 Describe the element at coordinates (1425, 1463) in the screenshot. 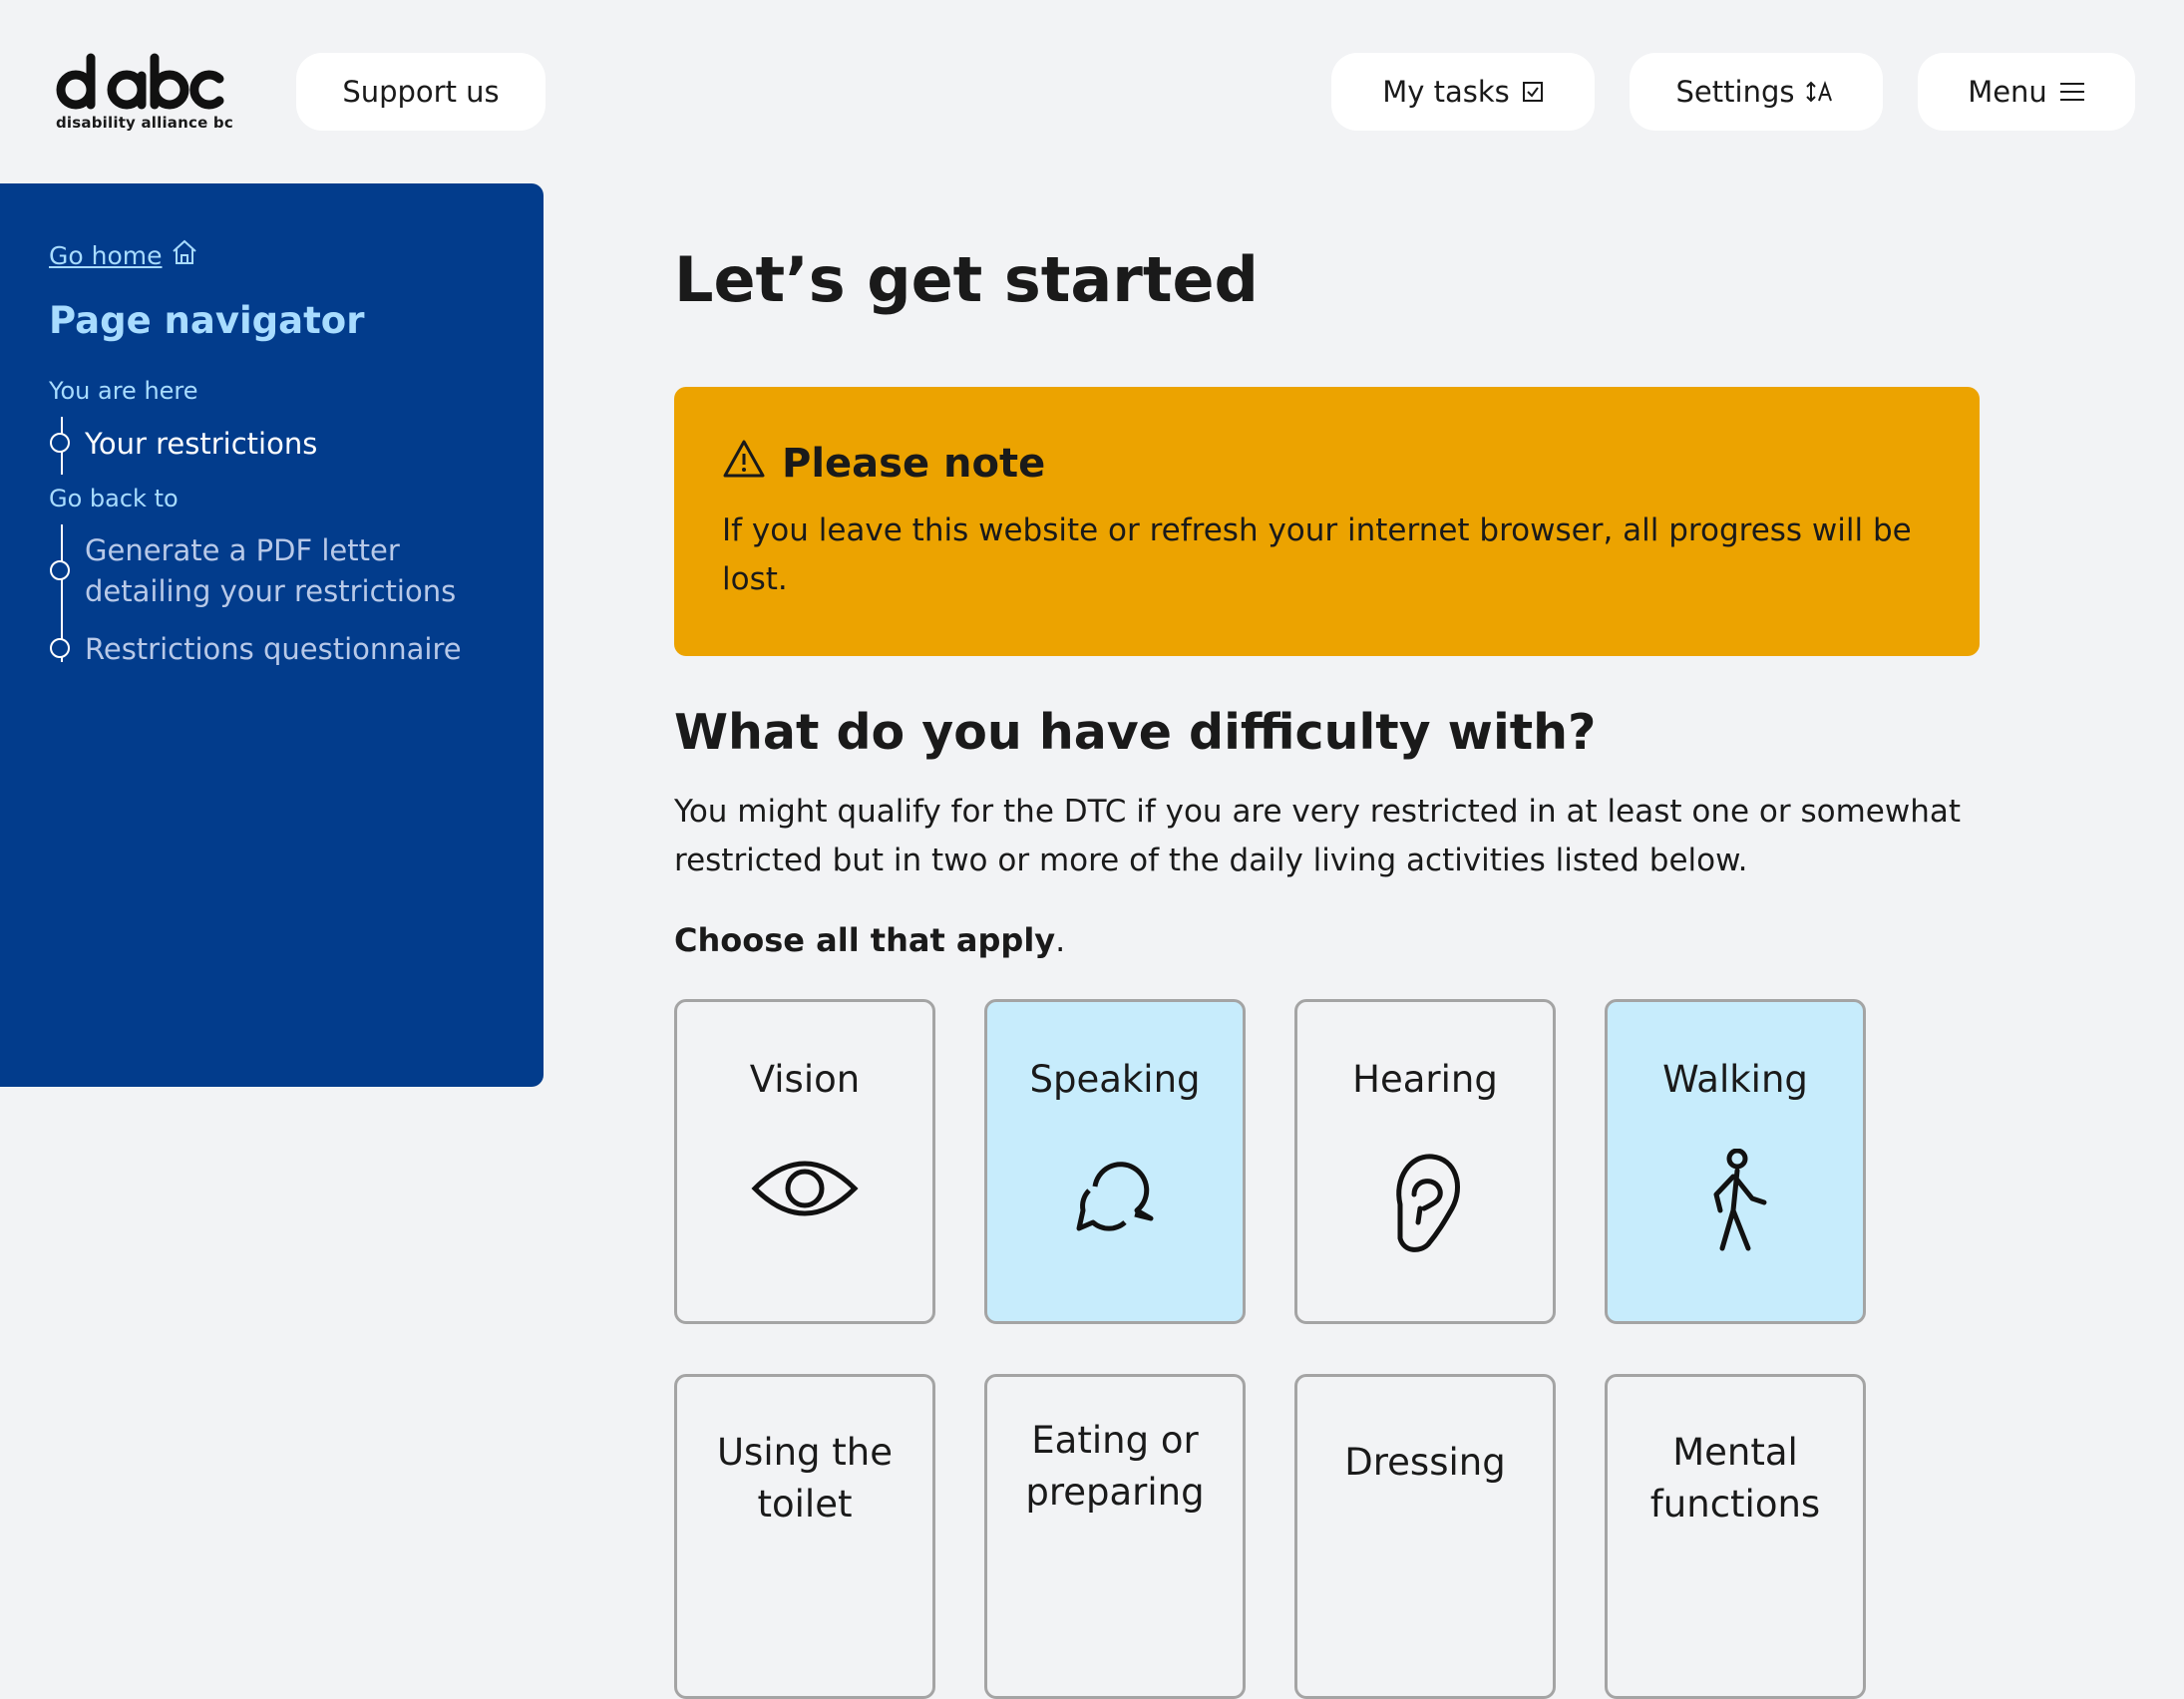

I see `option-label: Dressing` at that location.